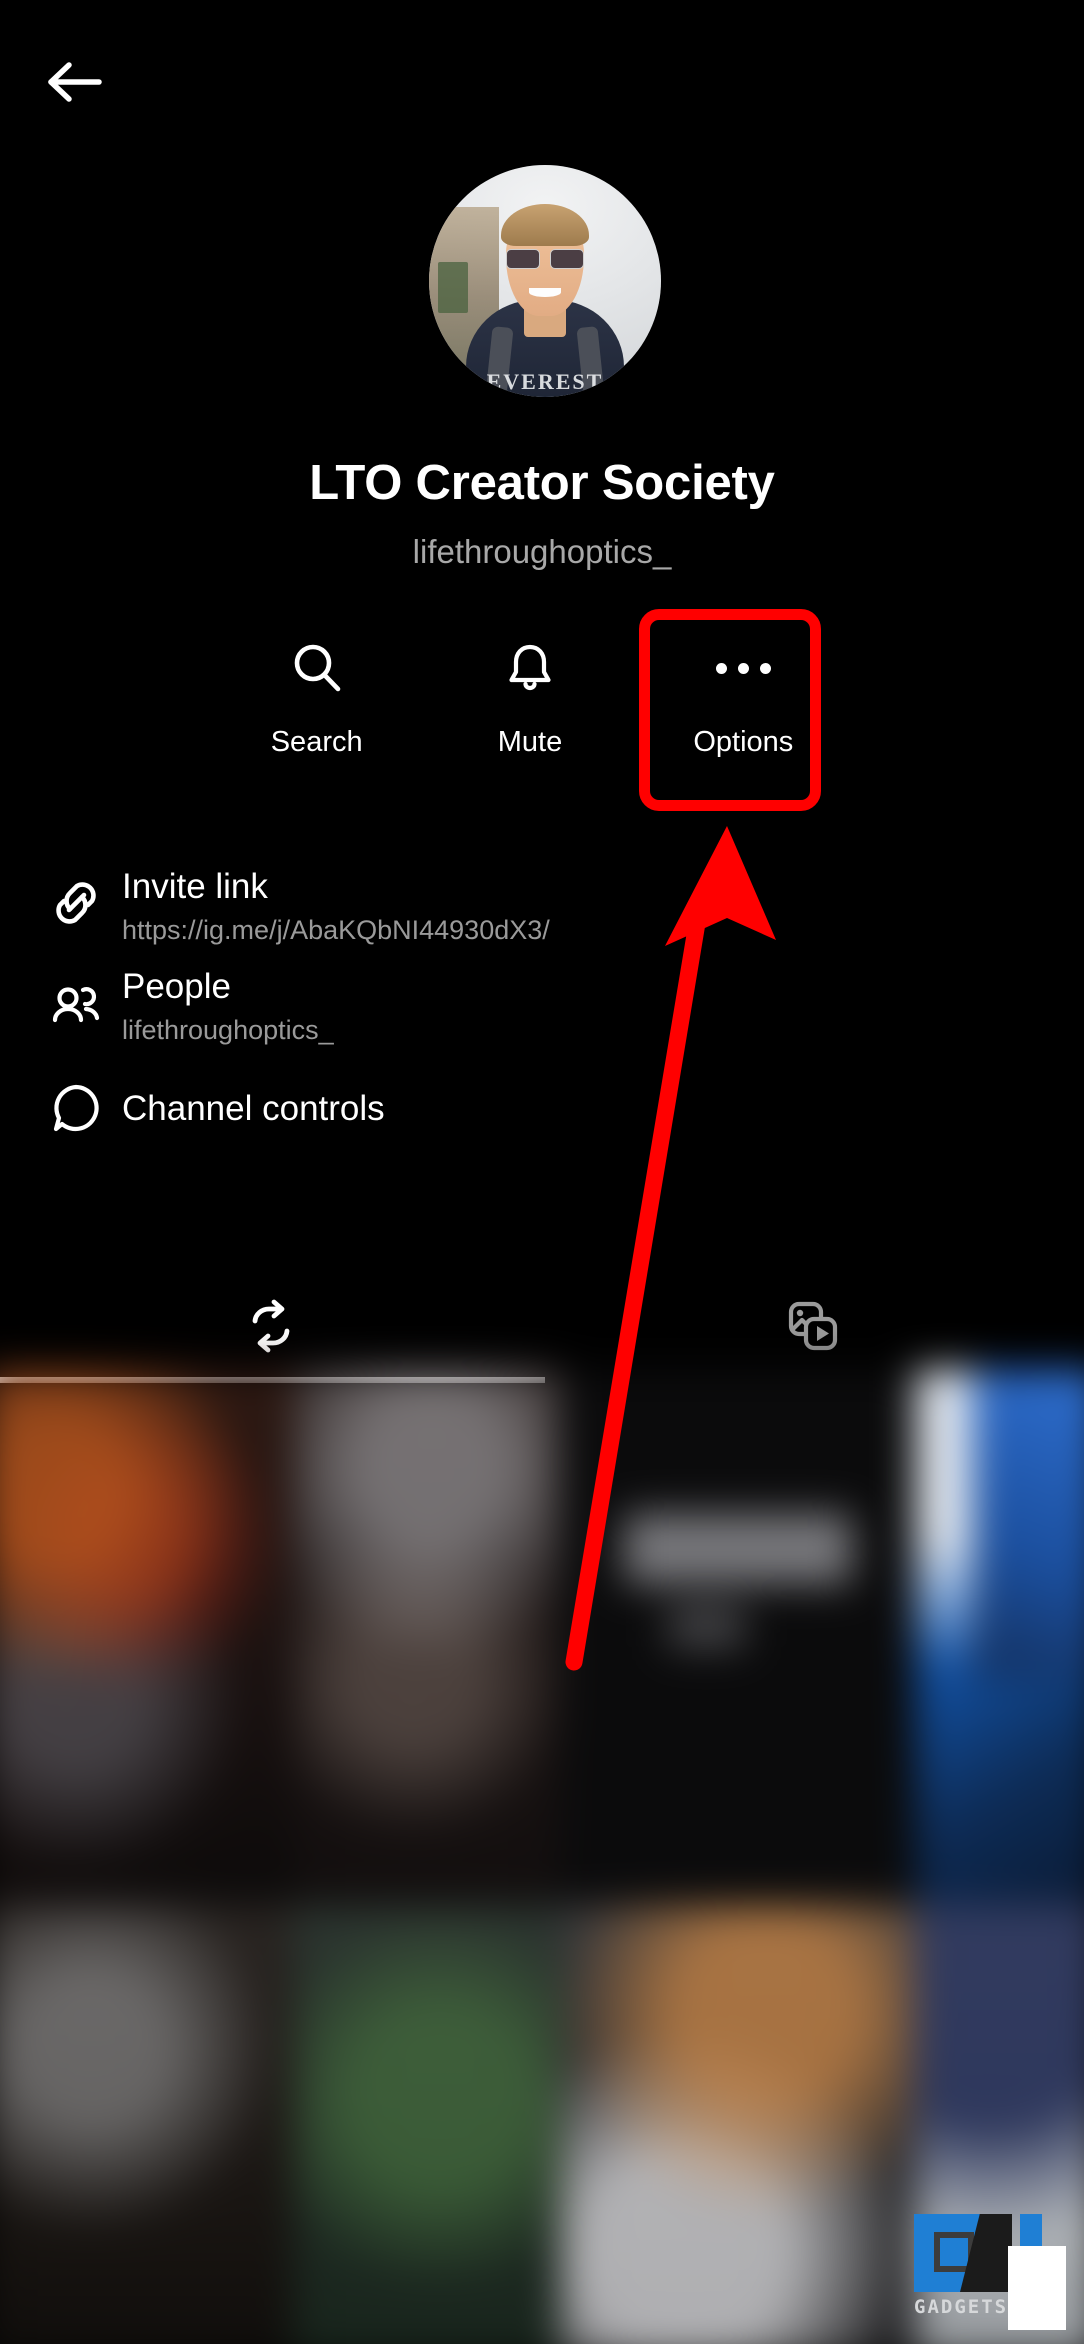 The image size is (1084, 2344). What do you see at coordinates (76, 1108) in the screenshot?
I see `chat-bubble-icon` at bounding box center [76, 1108].